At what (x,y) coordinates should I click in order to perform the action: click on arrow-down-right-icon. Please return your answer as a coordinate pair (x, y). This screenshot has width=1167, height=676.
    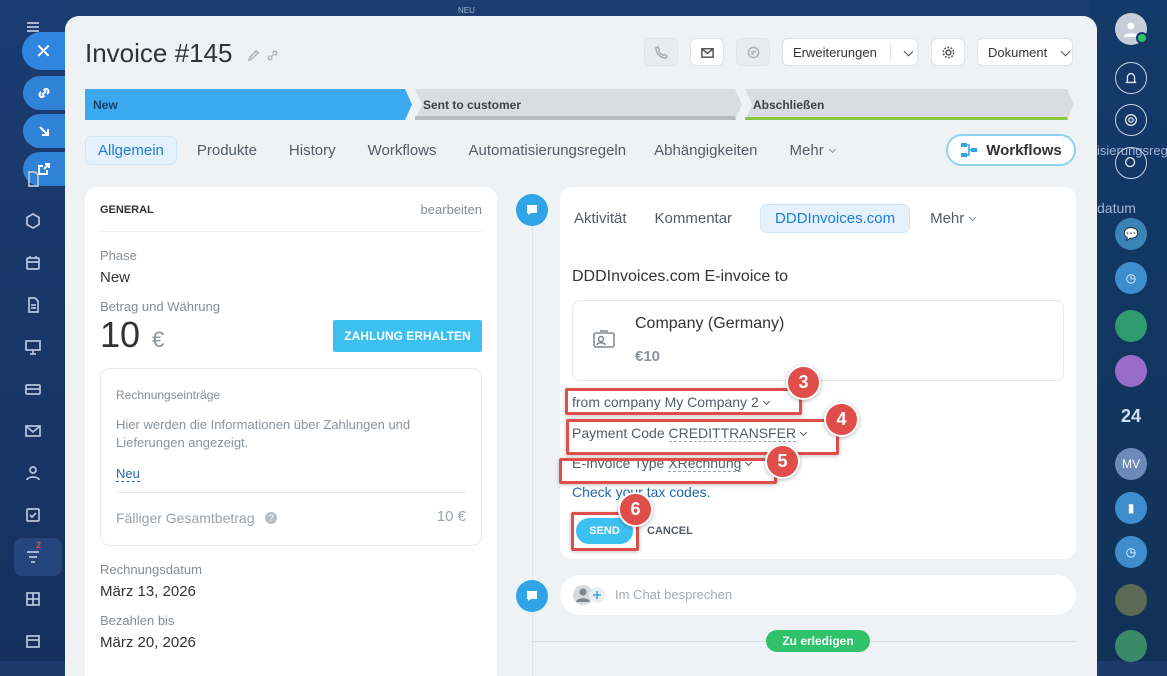
    Looking at the image, I should click on (44, 131).